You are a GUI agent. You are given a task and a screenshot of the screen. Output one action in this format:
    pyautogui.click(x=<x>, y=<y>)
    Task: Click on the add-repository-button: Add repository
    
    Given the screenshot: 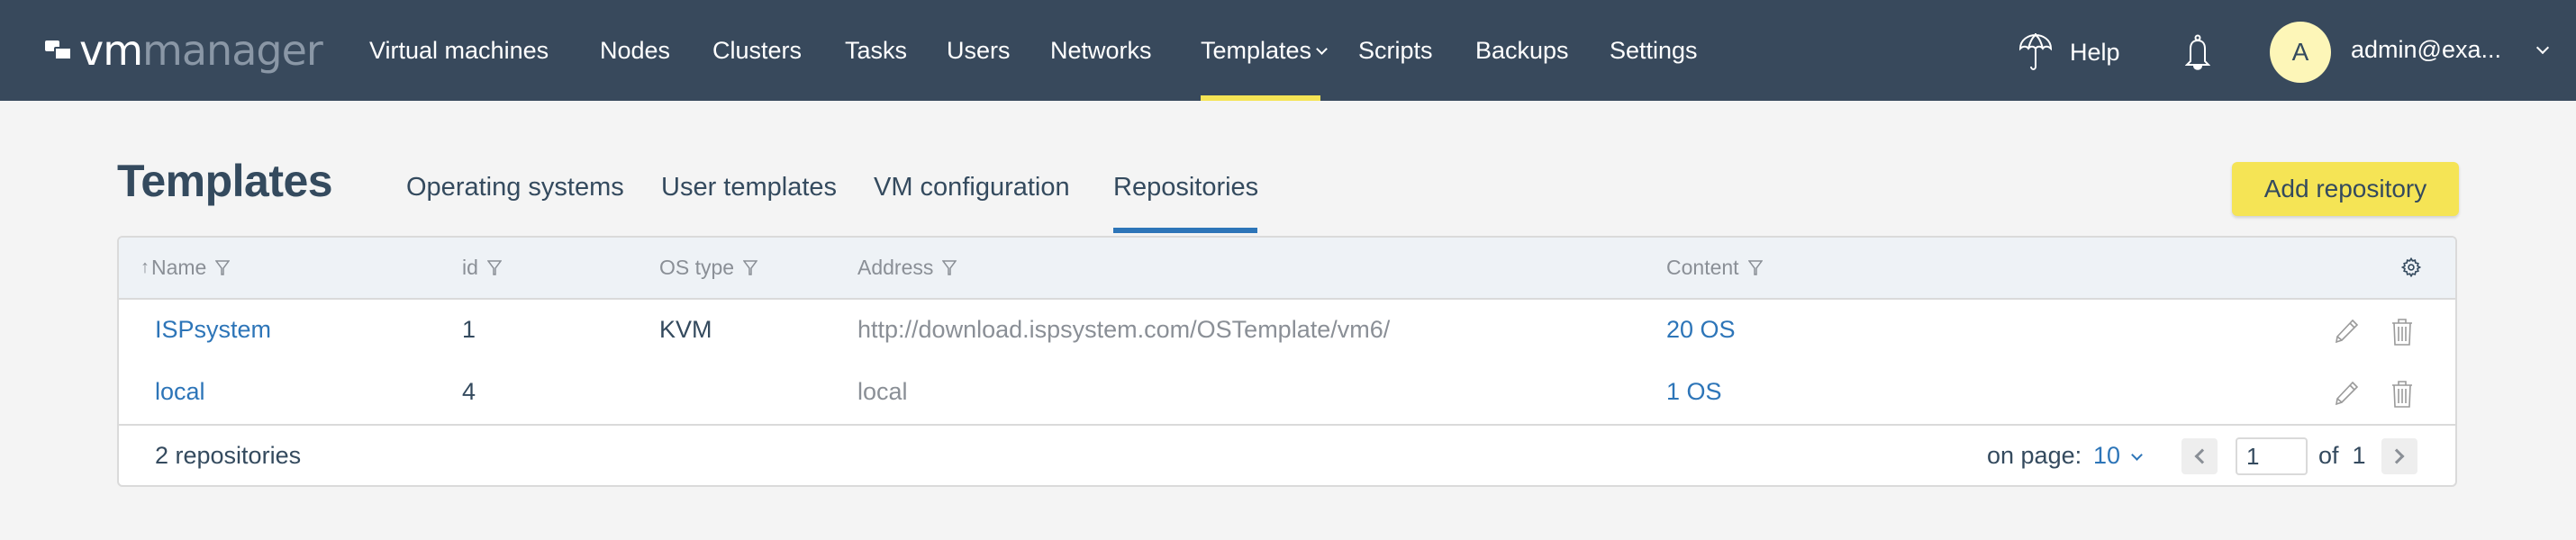 What is the action you would take?
    pyautogui.click(x=2346, y=189)
    